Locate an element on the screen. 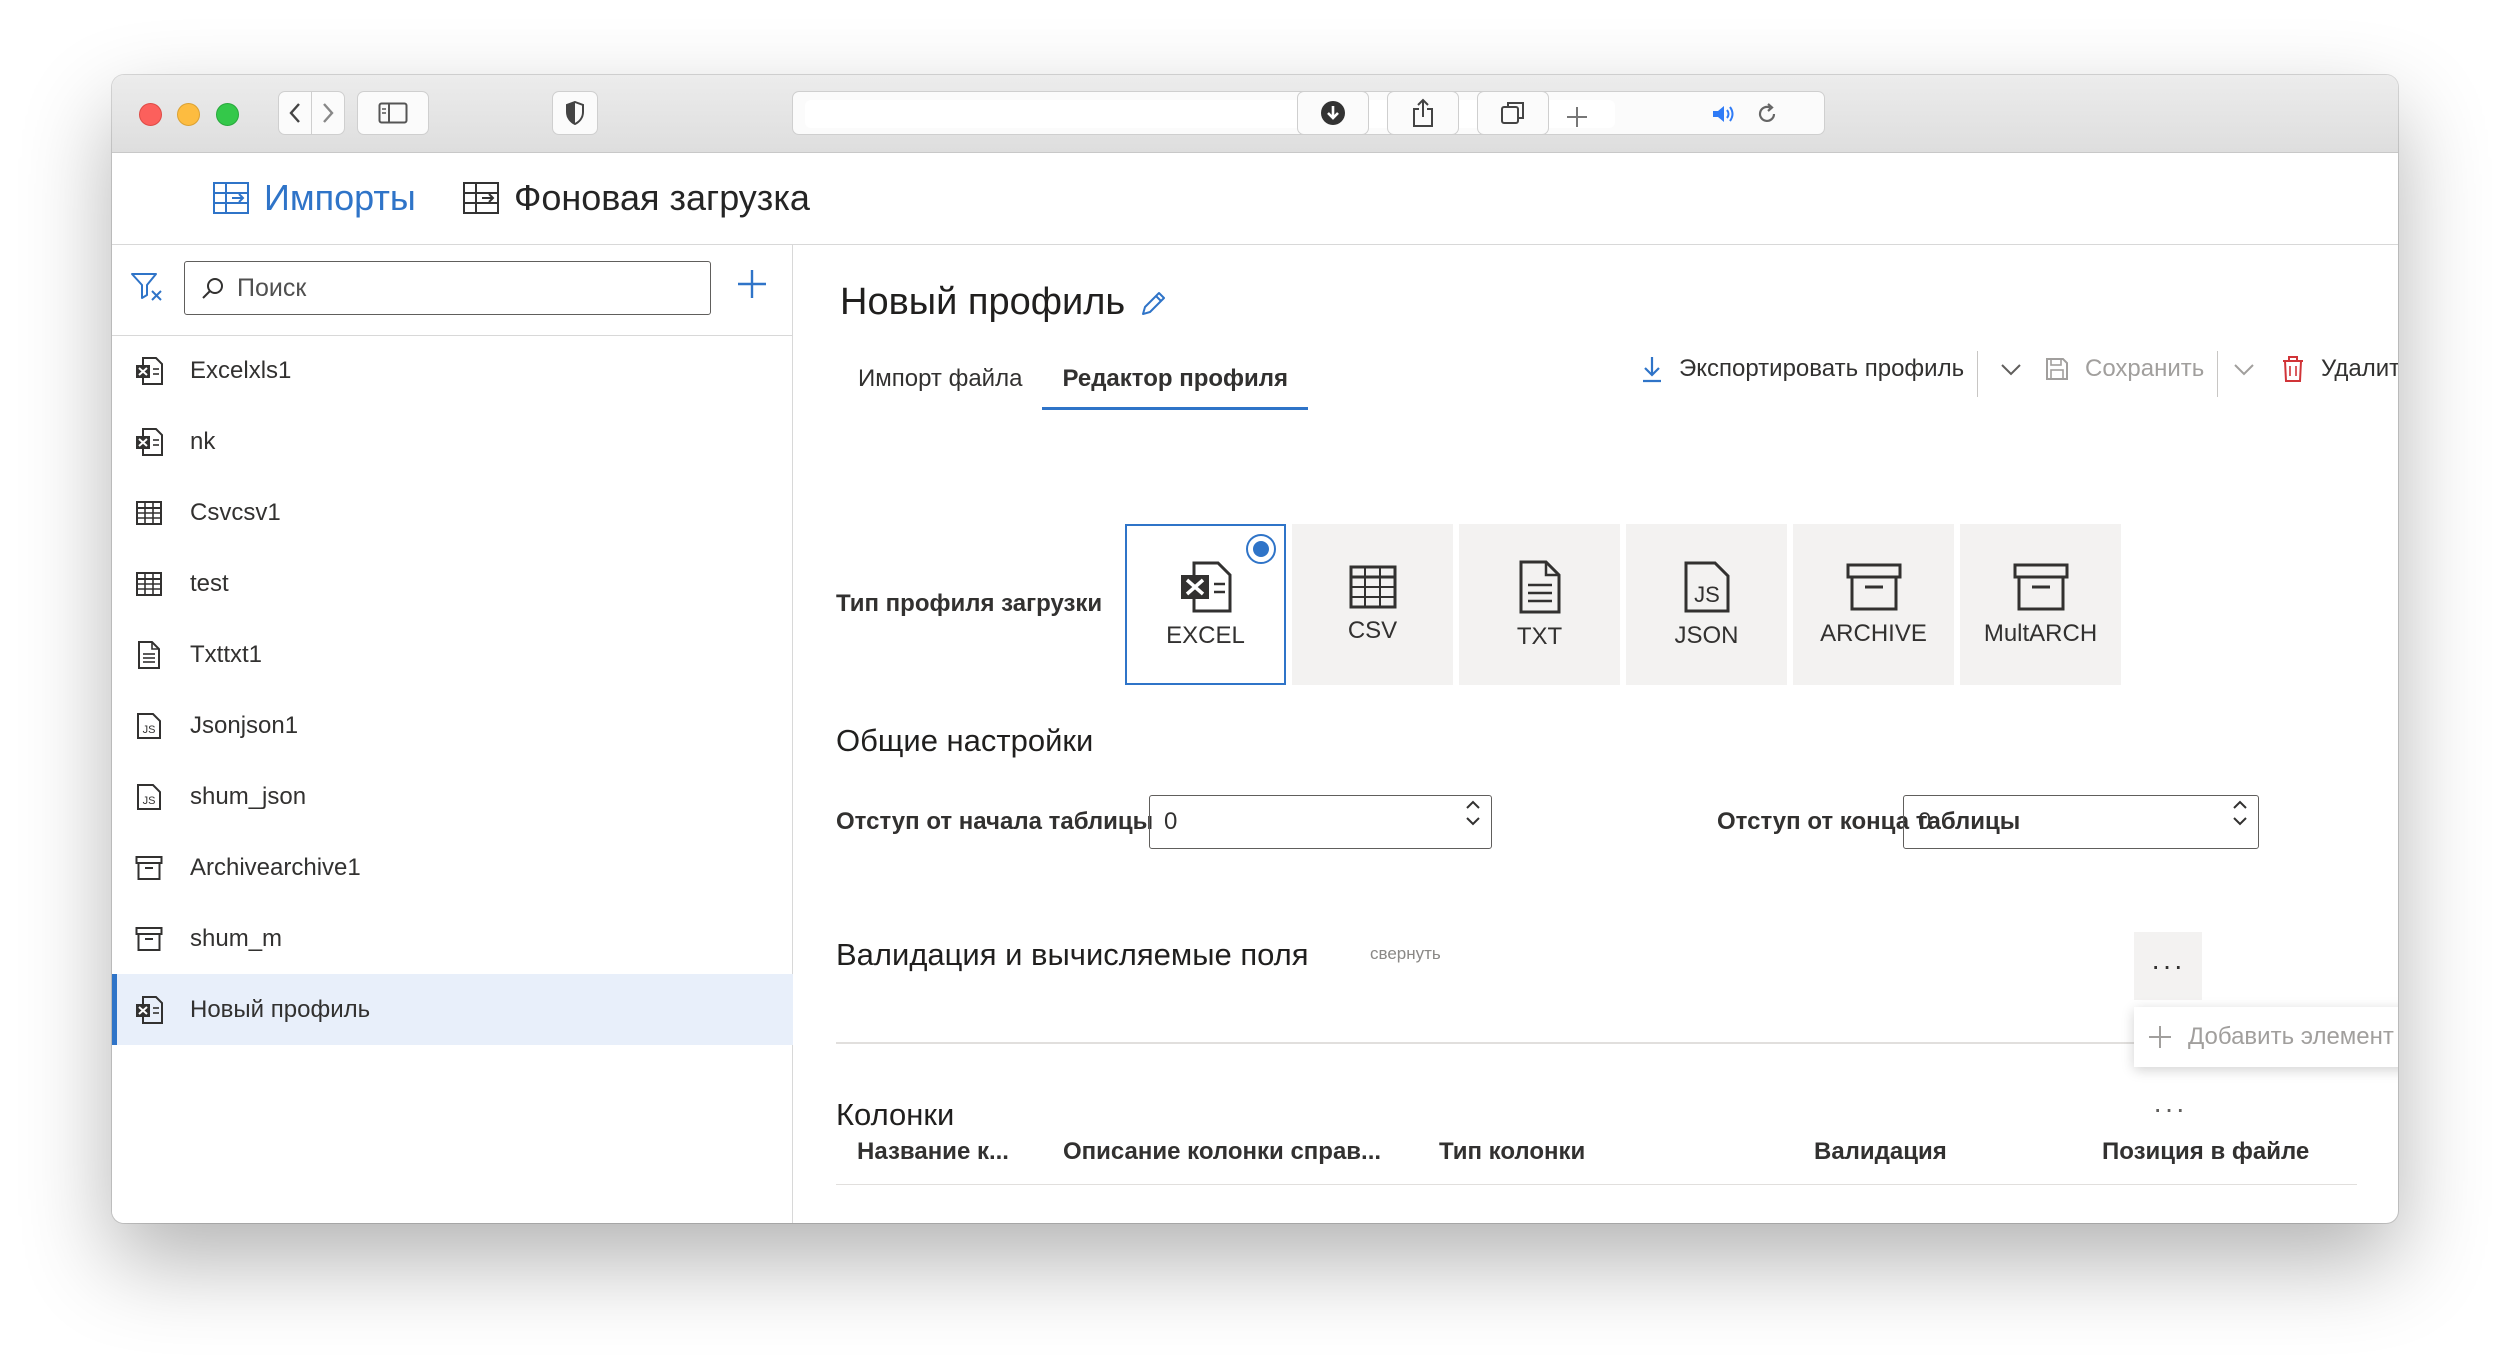 This screenshot has width=2500, height=1368. save-button: Сохранить is located at coordinates (2124, 369).